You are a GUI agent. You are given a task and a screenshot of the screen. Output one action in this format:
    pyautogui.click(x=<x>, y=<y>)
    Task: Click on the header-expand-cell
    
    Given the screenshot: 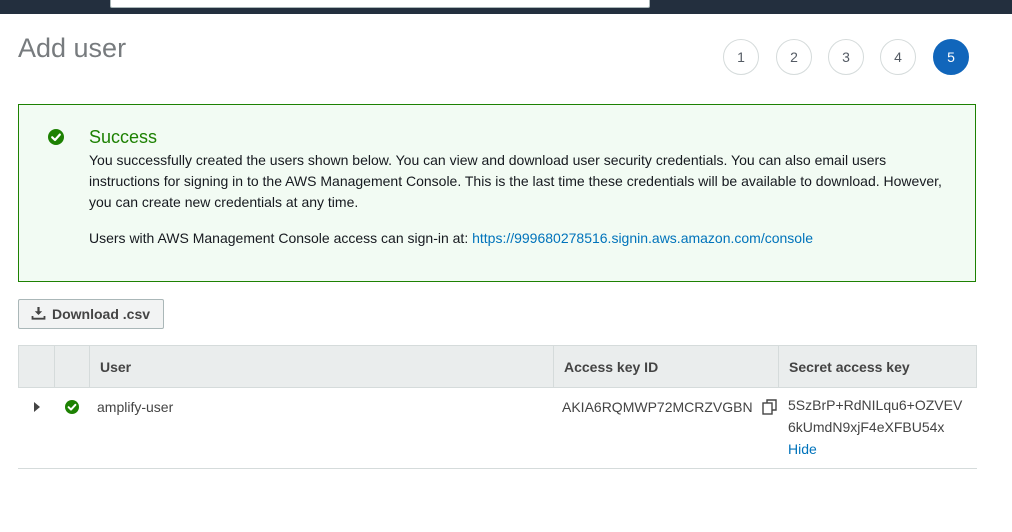 What is the action you would take?
    pyautogui.click(x=36, y=367)
    